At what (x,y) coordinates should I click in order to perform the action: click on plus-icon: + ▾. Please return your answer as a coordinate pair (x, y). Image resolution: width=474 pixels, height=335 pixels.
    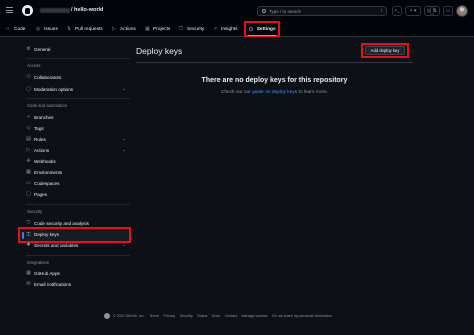
    Looking at the image, I should click on (413, 11).